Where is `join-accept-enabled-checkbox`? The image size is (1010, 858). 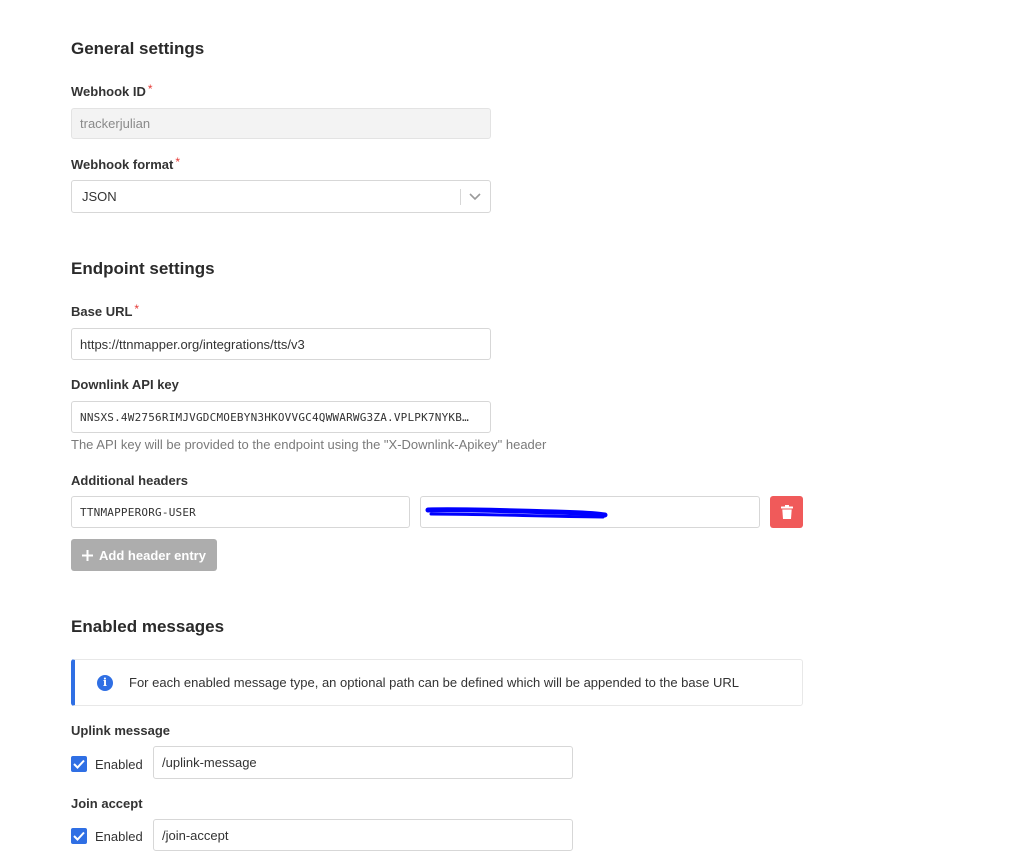
join-accept-enabled-checkbox is located at coordinates (79, 836).